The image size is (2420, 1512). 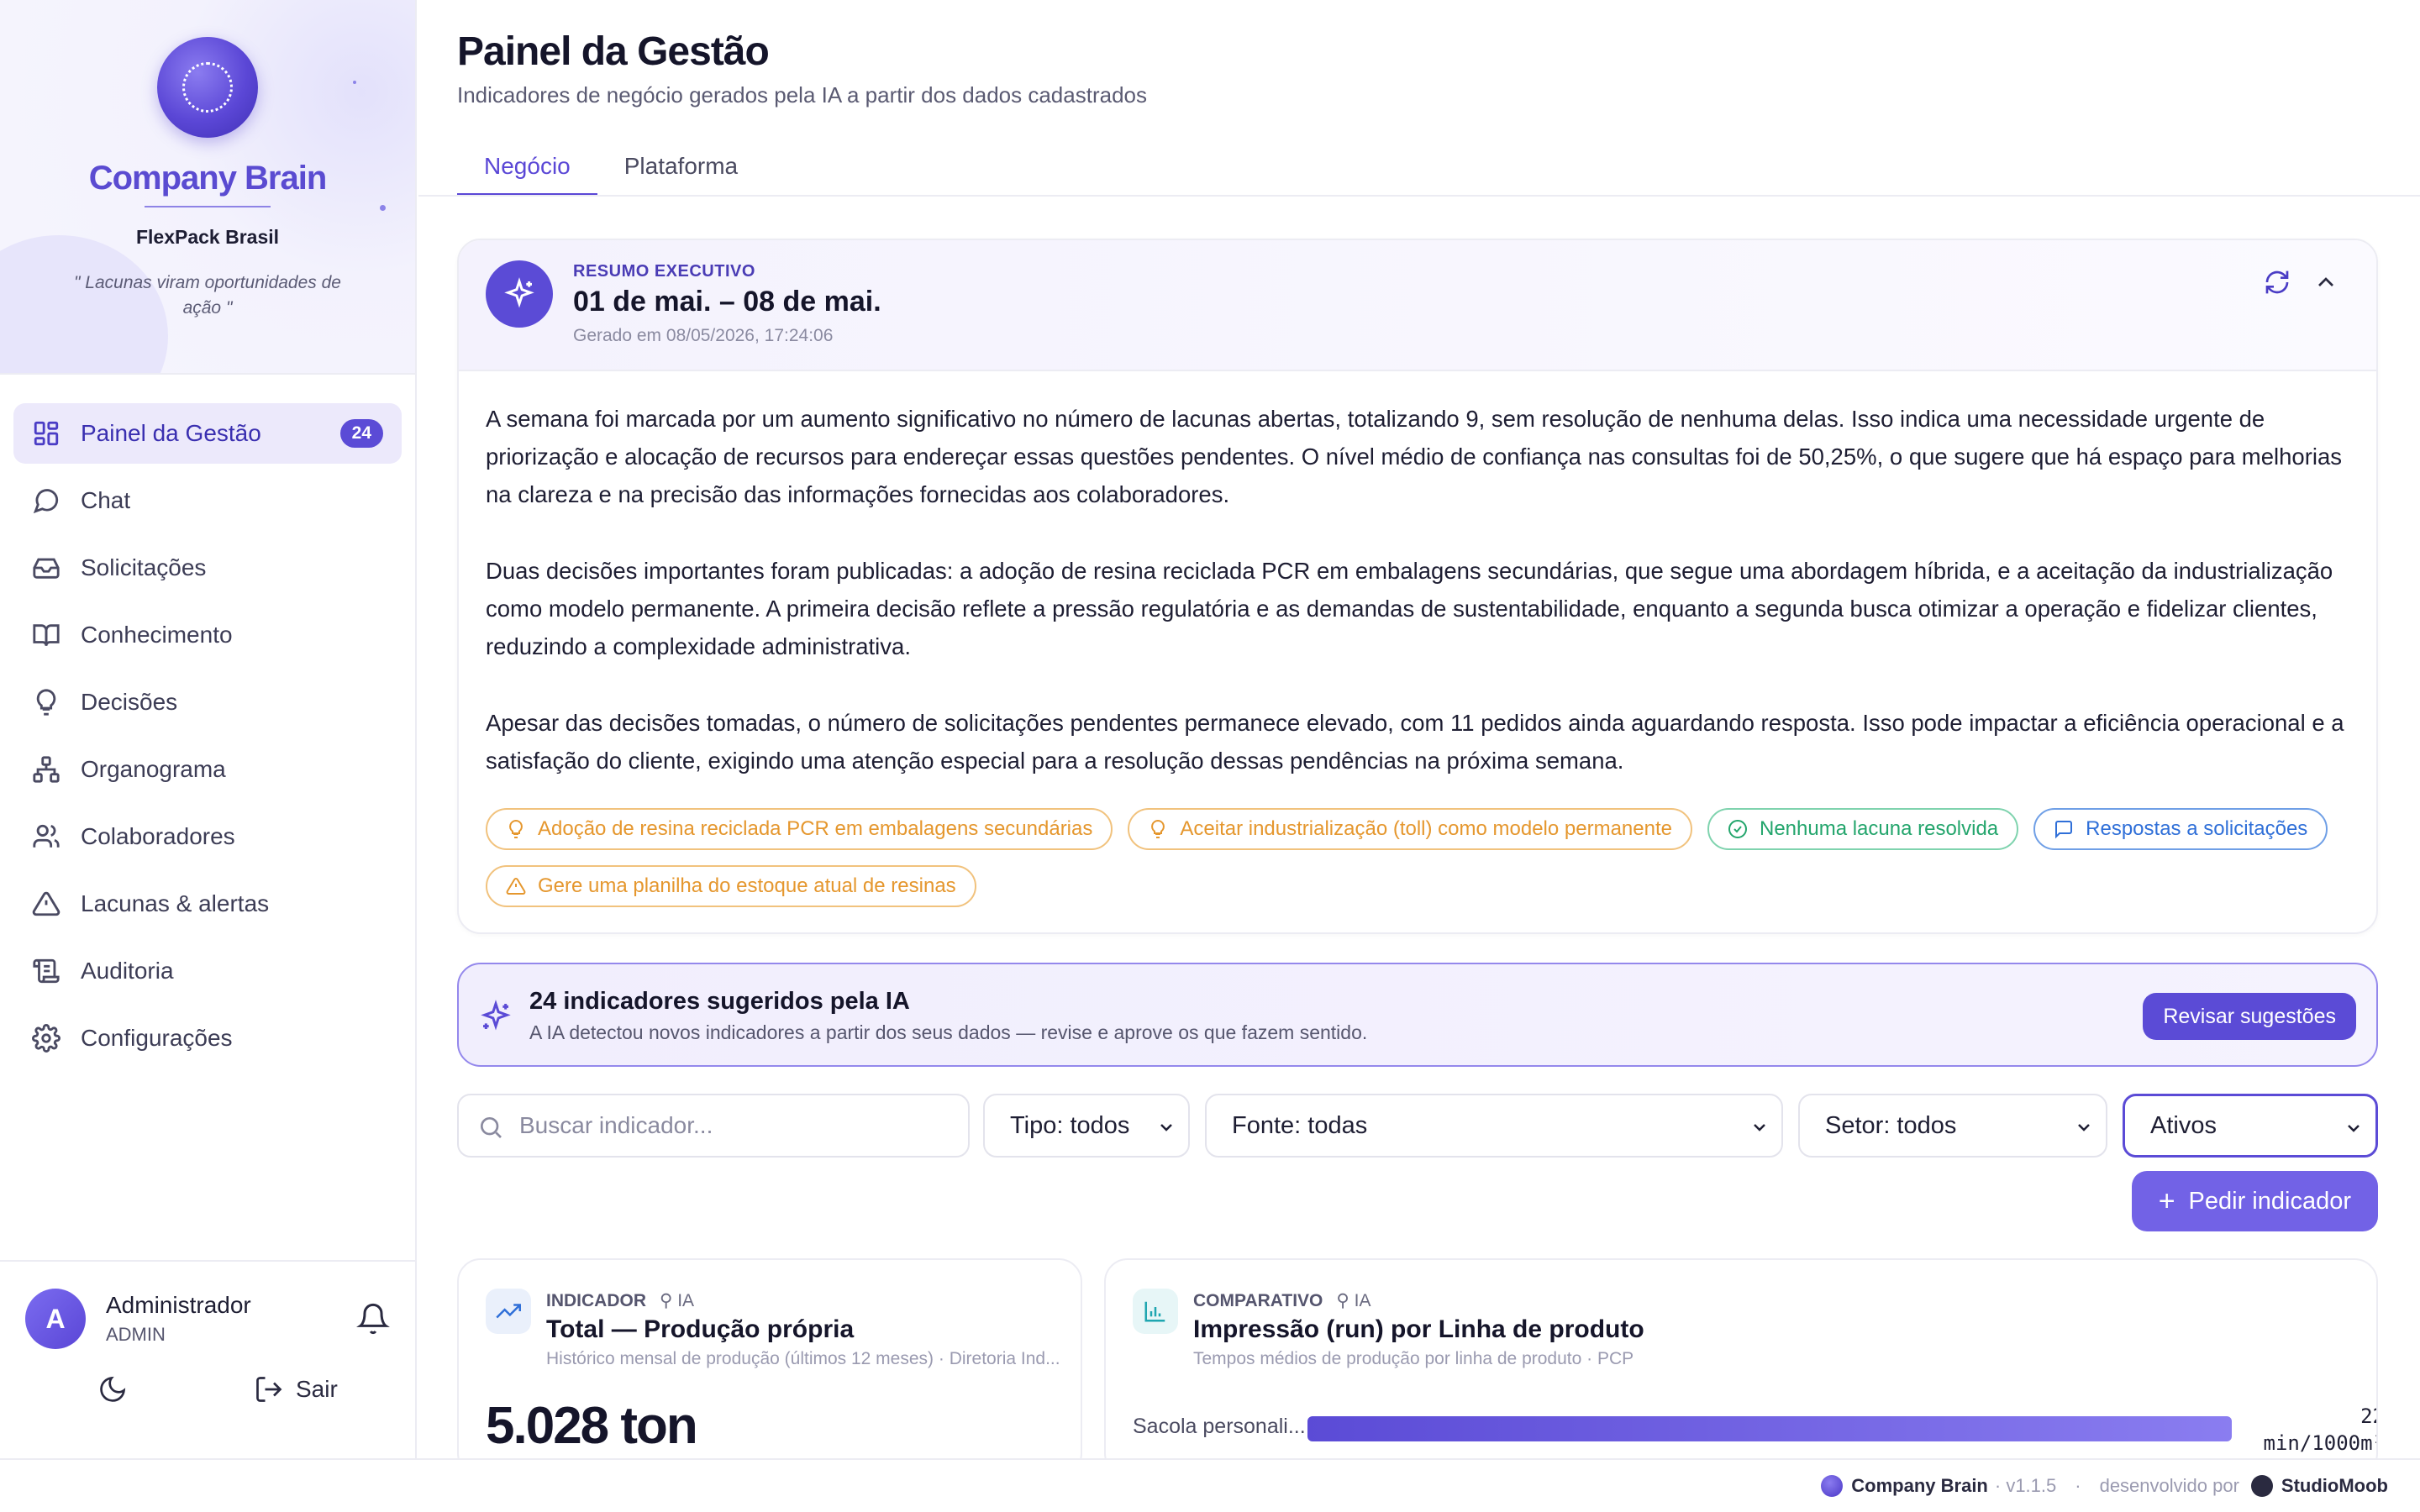 What do you see at coordinates (269, 1389) in the screenshot?
I see `logout-icon` at bounding box center [269, 1389].